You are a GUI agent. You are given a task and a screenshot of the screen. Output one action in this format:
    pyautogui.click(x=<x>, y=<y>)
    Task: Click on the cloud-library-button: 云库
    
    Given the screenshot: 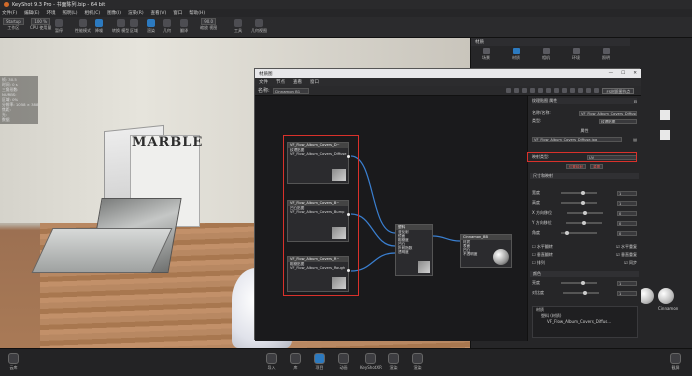 What is the action you would take?
    pyautogui.click(x=13, y=362)
    